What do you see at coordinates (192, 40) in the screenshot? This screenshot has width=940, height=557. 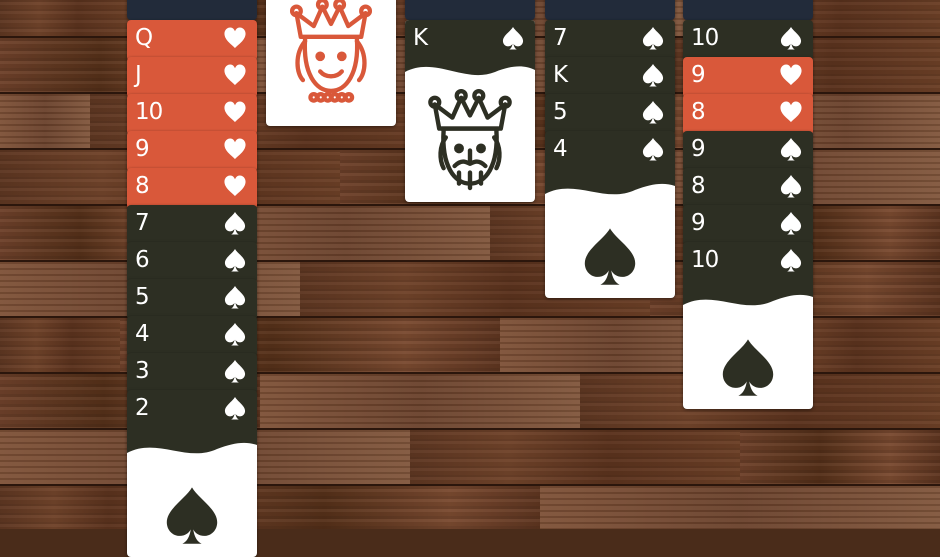 I see `playing-card: Q` at bounding box center [192, 40].